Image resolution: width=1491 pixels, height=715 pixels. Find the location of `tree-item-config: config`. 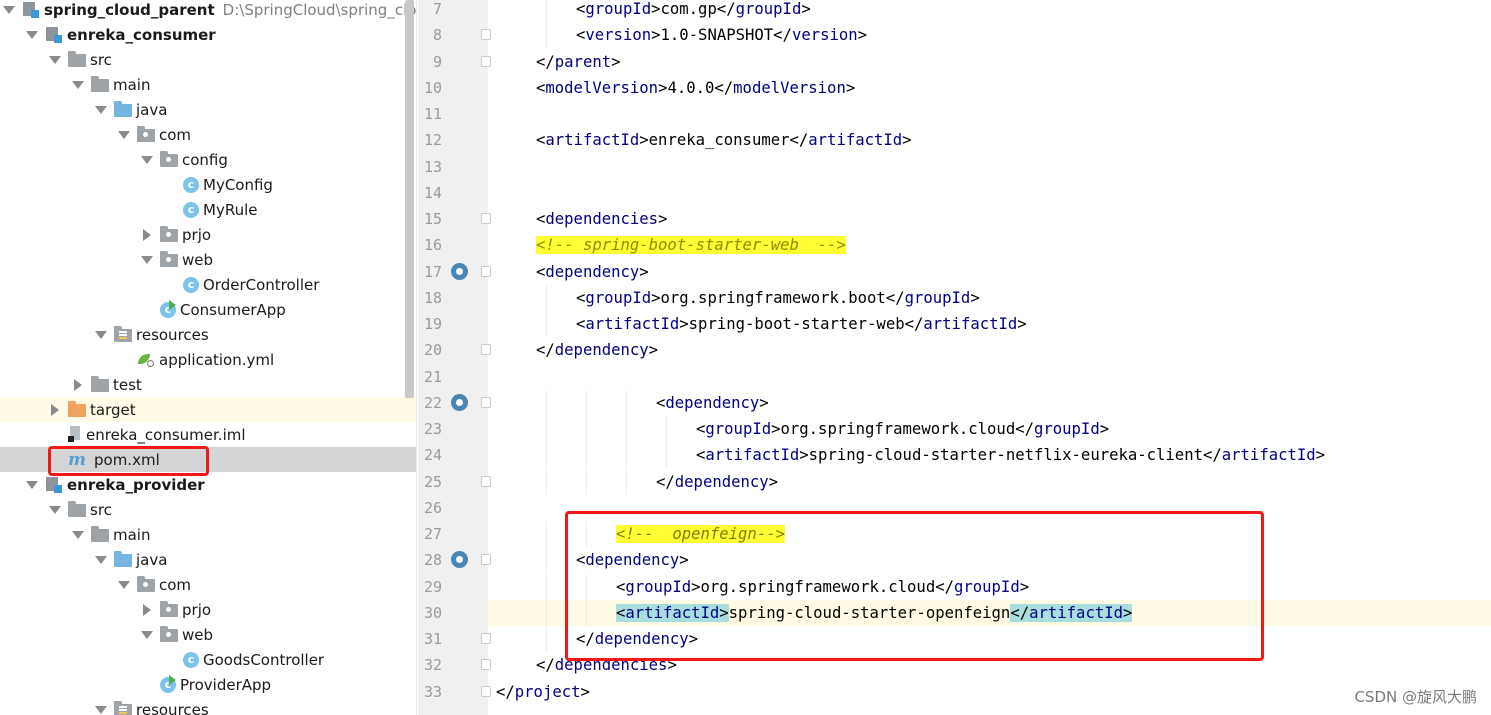

tree-item-config: config is located at coordinates (208, 159).